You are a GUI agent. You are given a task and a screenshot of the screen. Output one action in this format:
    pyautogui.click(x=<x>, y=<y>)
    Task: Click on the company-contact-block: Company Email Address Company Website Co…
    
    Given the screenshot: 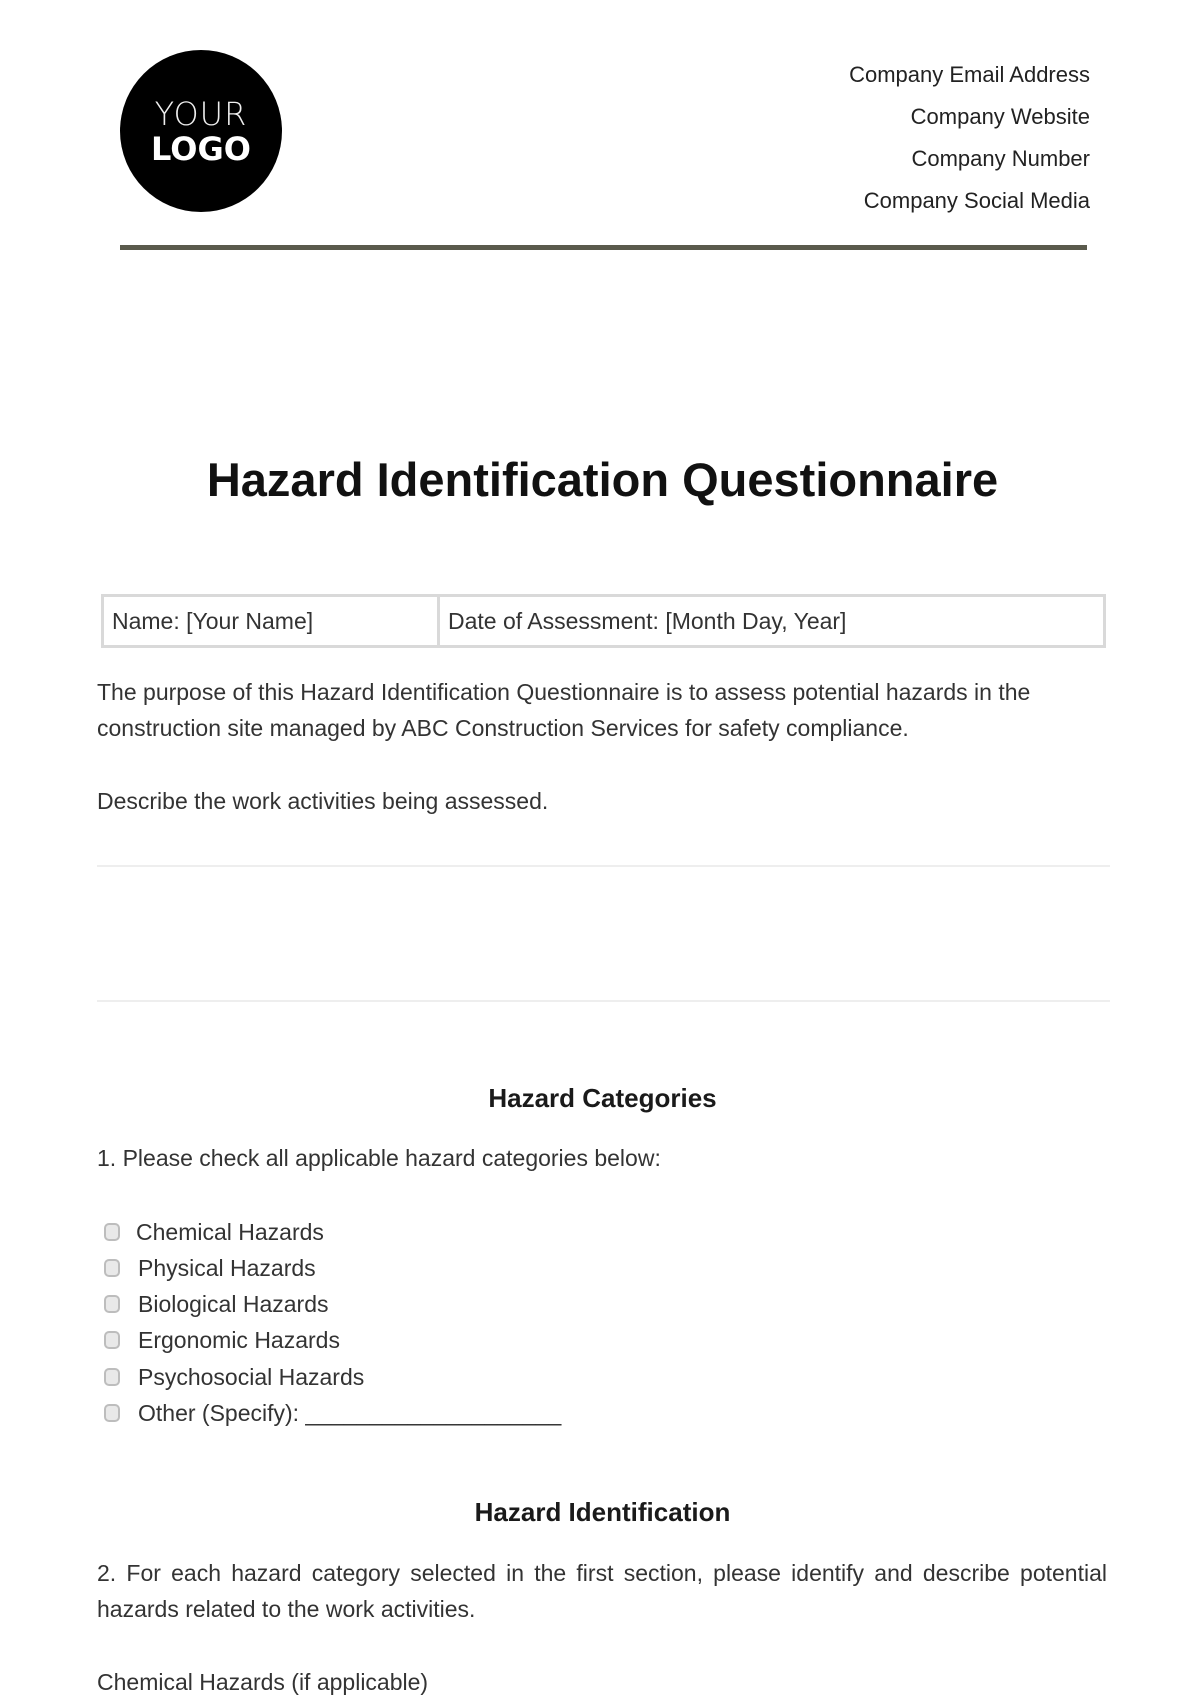 What is the action you would take?
    pyautogui.click(x=969, y=138)
    